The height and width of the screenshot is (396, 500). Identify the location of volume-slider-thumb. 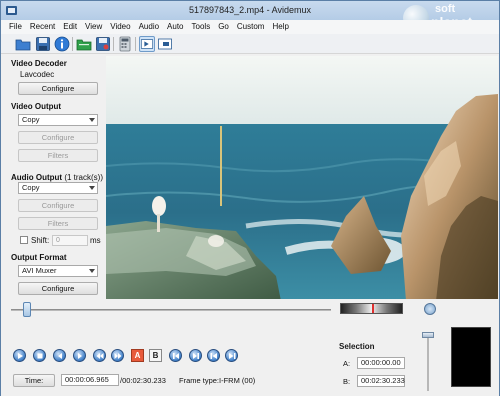
(428, 335).